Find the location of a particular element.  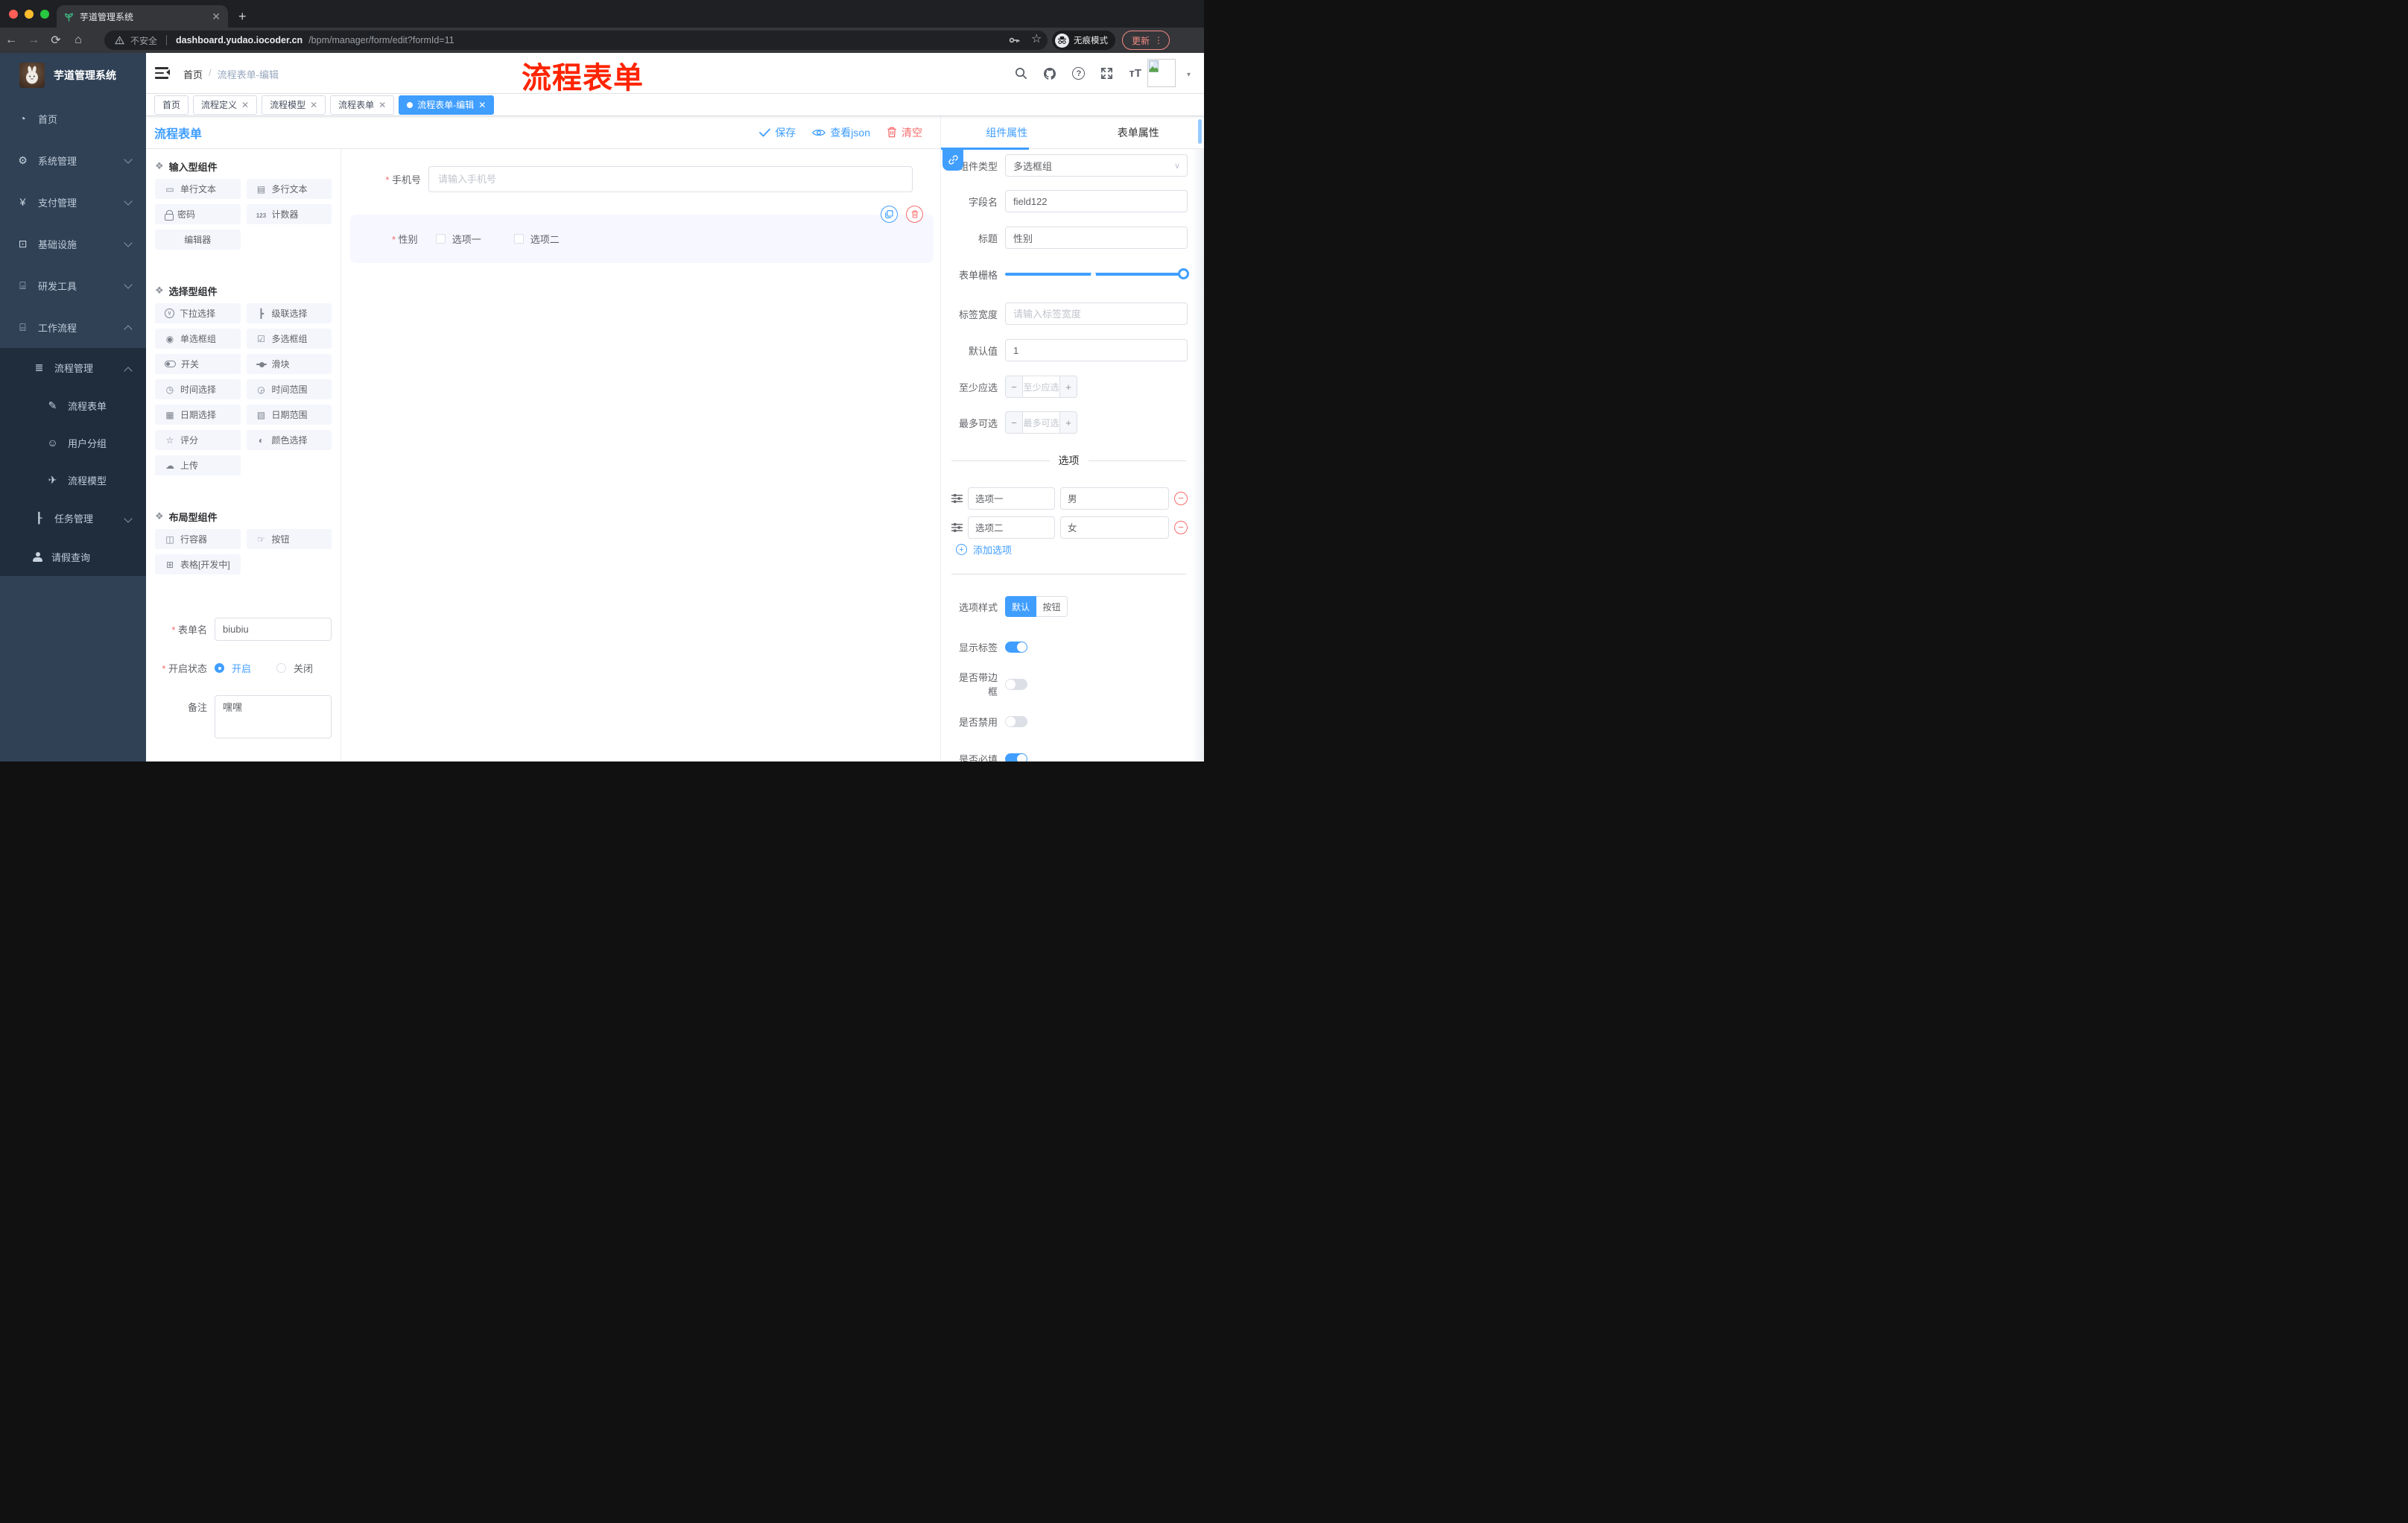

sidebar-item-system: ⚙ 系统管理 is located at coordinates (73, 160).